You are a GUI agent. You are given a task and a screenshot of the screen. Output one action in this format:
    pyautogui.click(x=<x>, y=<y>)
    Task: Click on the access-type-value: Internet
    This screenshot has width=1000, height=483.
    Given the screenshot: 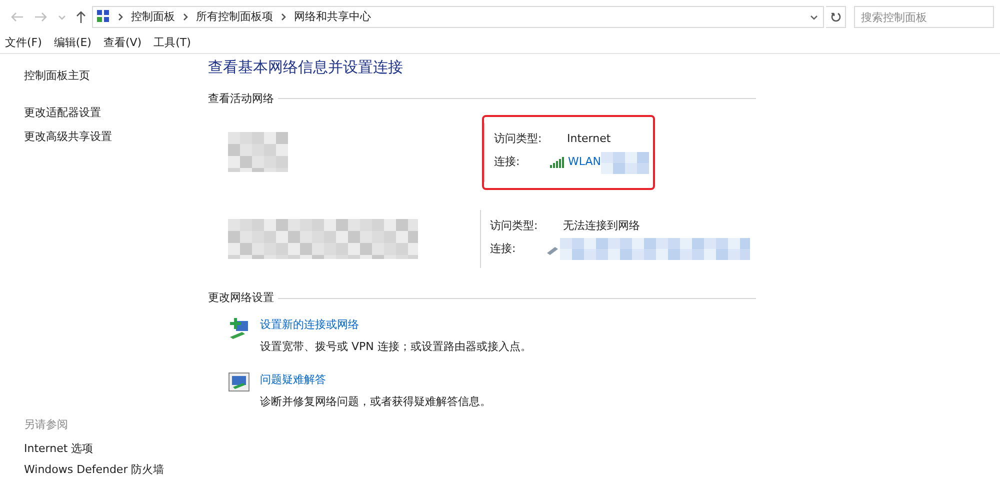 What is the action you would take?
    pyautogui.click(x=589, y=139)
    